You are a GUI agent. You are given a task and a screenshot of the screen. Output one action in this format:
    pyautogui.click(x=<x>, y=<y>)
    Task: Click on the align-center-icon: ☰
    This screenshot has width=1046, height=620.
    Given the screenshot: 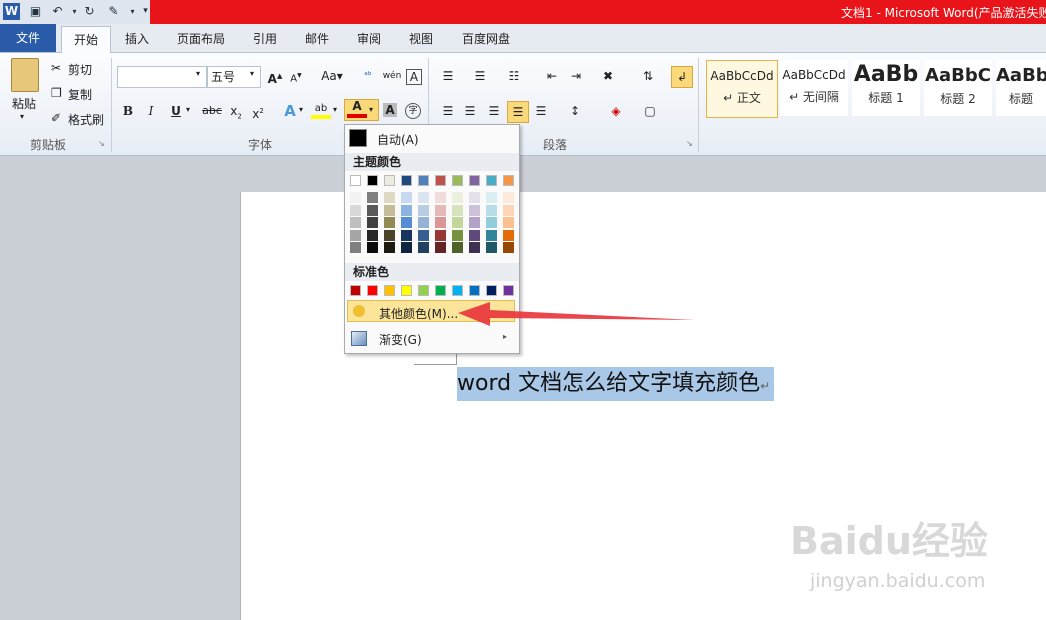 What is the action you would take?
    pyautogui.click(x=470, y=111)
    